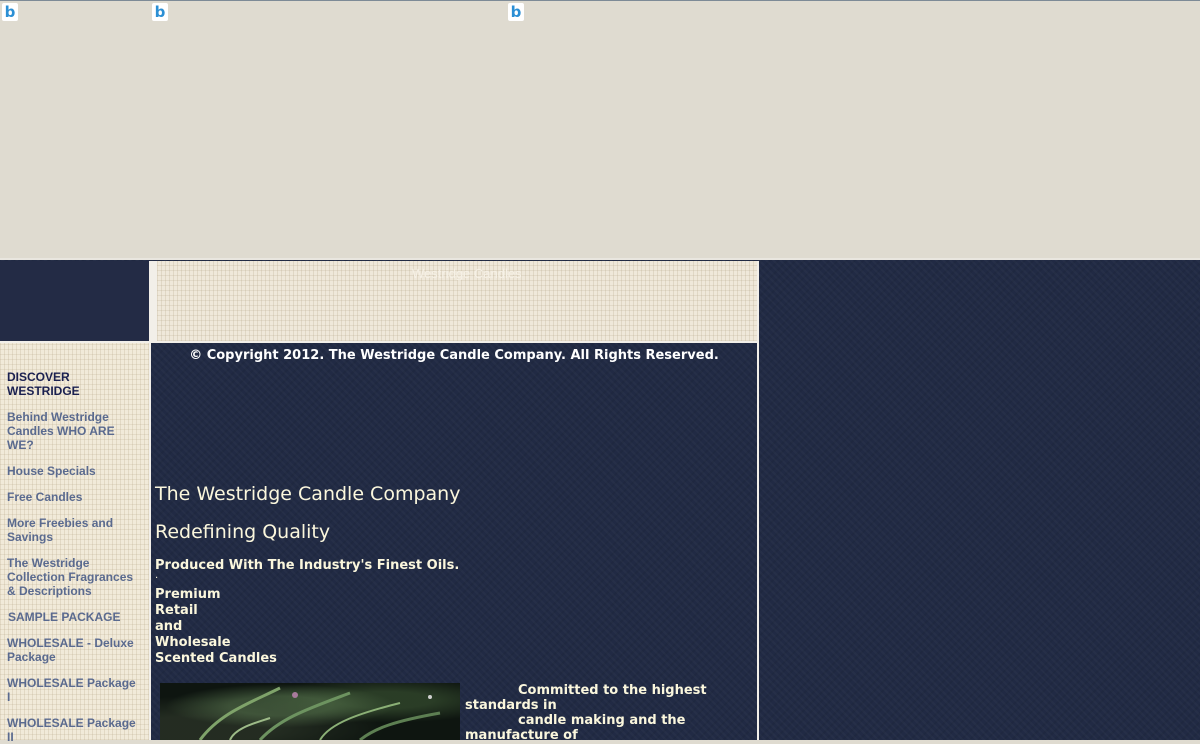 The height and width of the screenshot is (744, 1200). I want to click on stack-line: and, so click(169, 626).